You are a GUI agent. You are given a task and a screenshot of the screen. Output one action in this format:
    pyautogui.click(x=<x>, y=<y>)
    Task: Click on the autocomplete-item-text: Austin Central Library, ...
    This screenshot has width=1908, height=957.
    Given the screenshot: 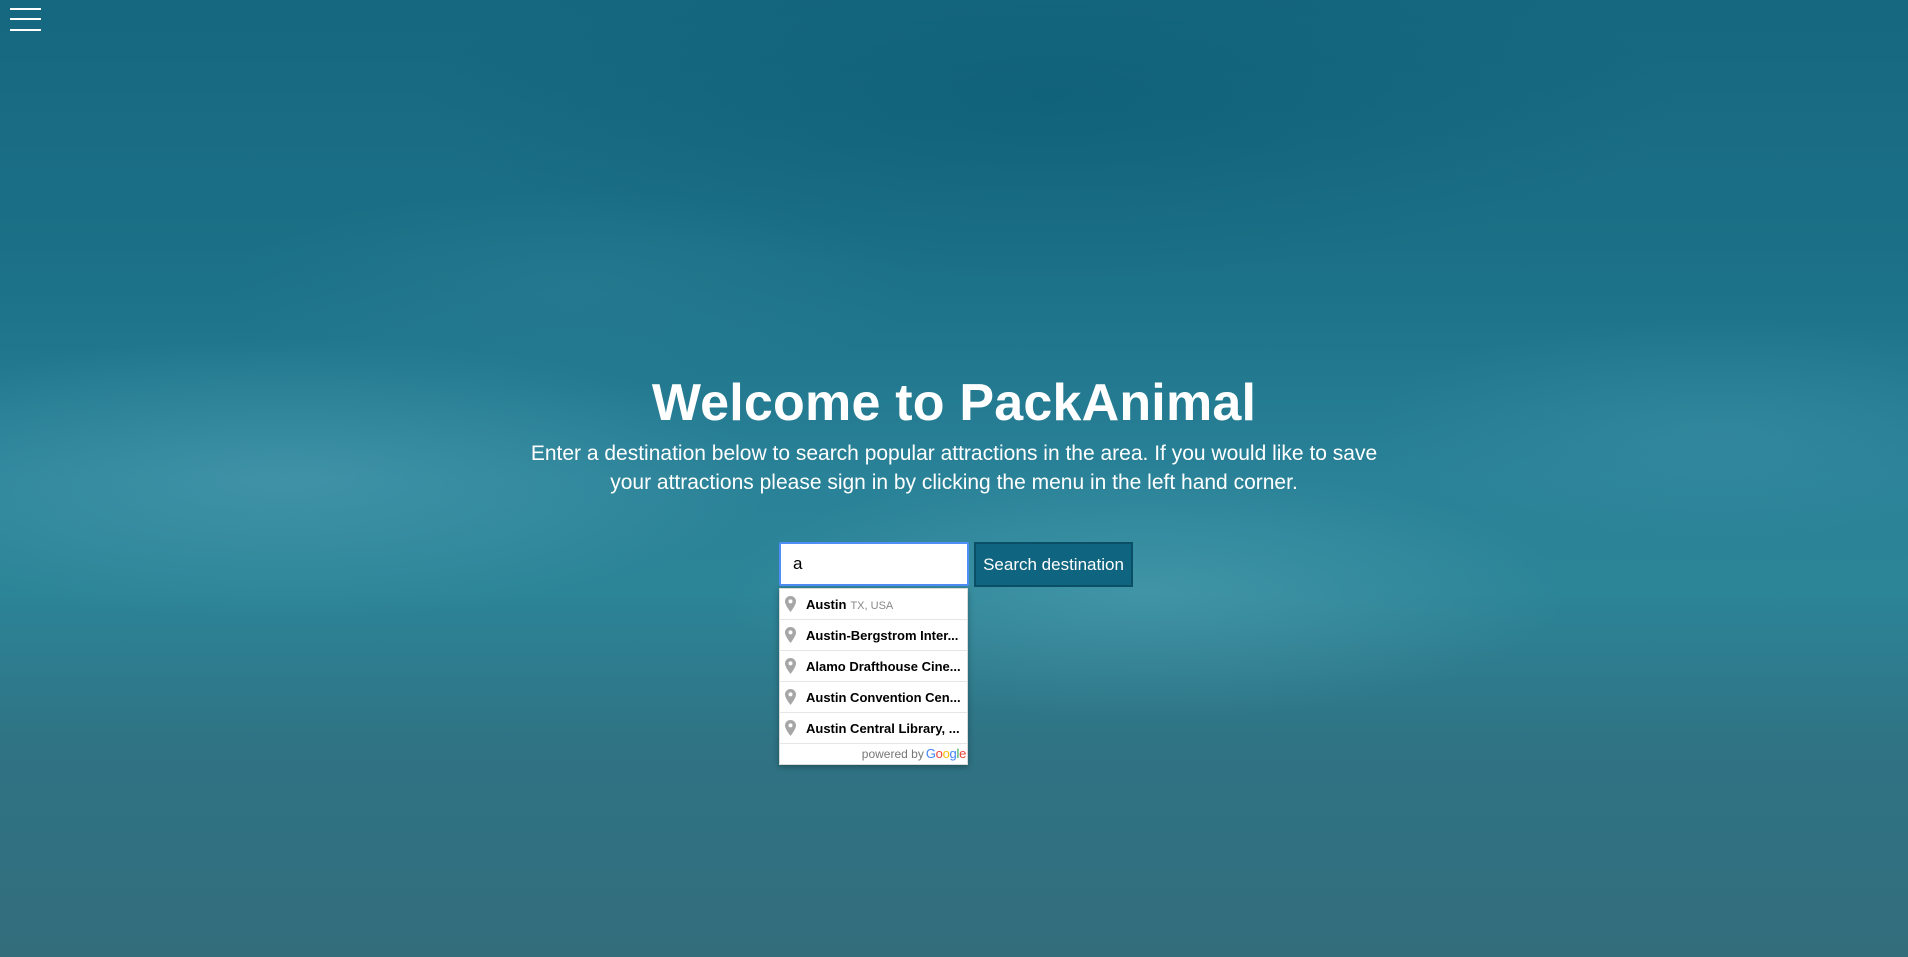 What is the action you would take?
    pyautogui.click(x=883, y=728)
    